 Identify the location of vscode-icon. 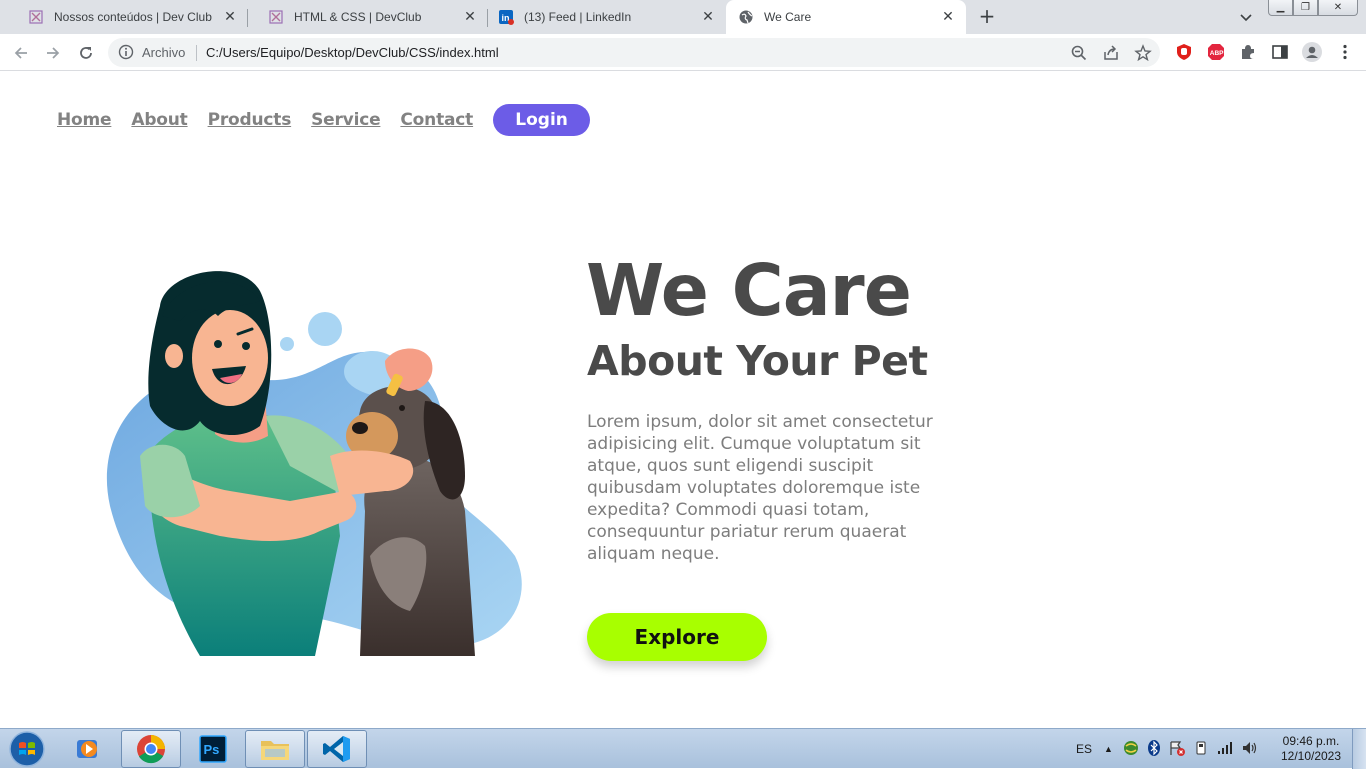
(336, 749).